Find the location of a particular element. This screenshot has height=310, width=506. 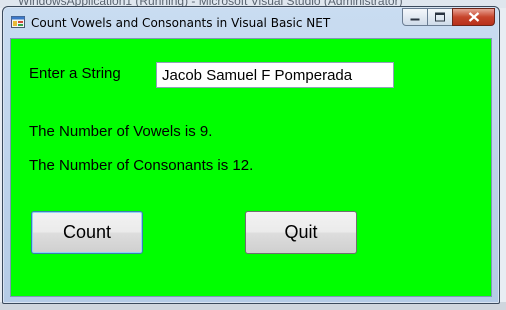

string-input is located at coordinates (275, 75).